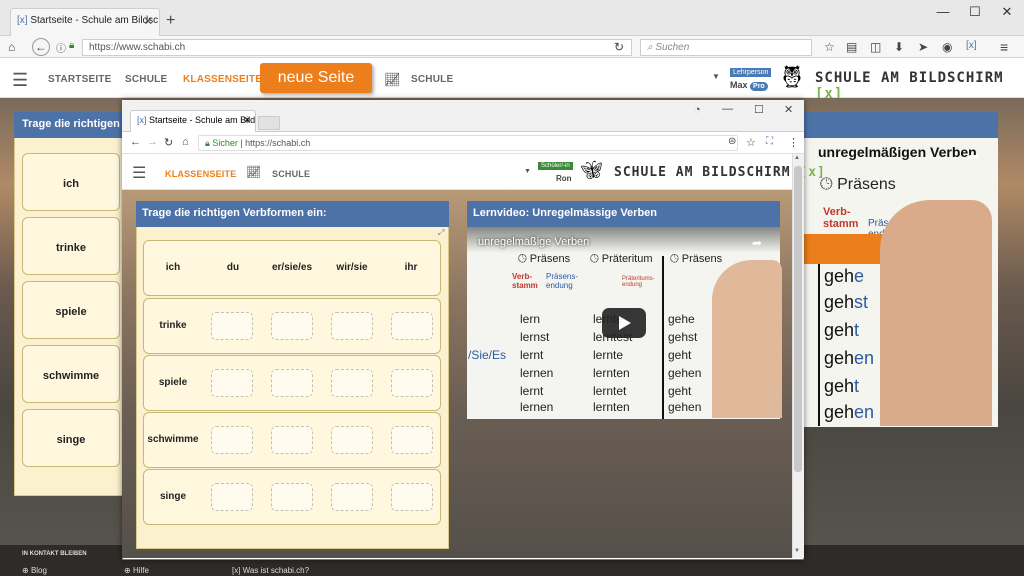 Image resolution: width=1024 pixels, height=576 pixels. What do you see at coordinates (974, 156) in the screenshot?
I see `share-icon: ➦` at bounding box center [974, 156].